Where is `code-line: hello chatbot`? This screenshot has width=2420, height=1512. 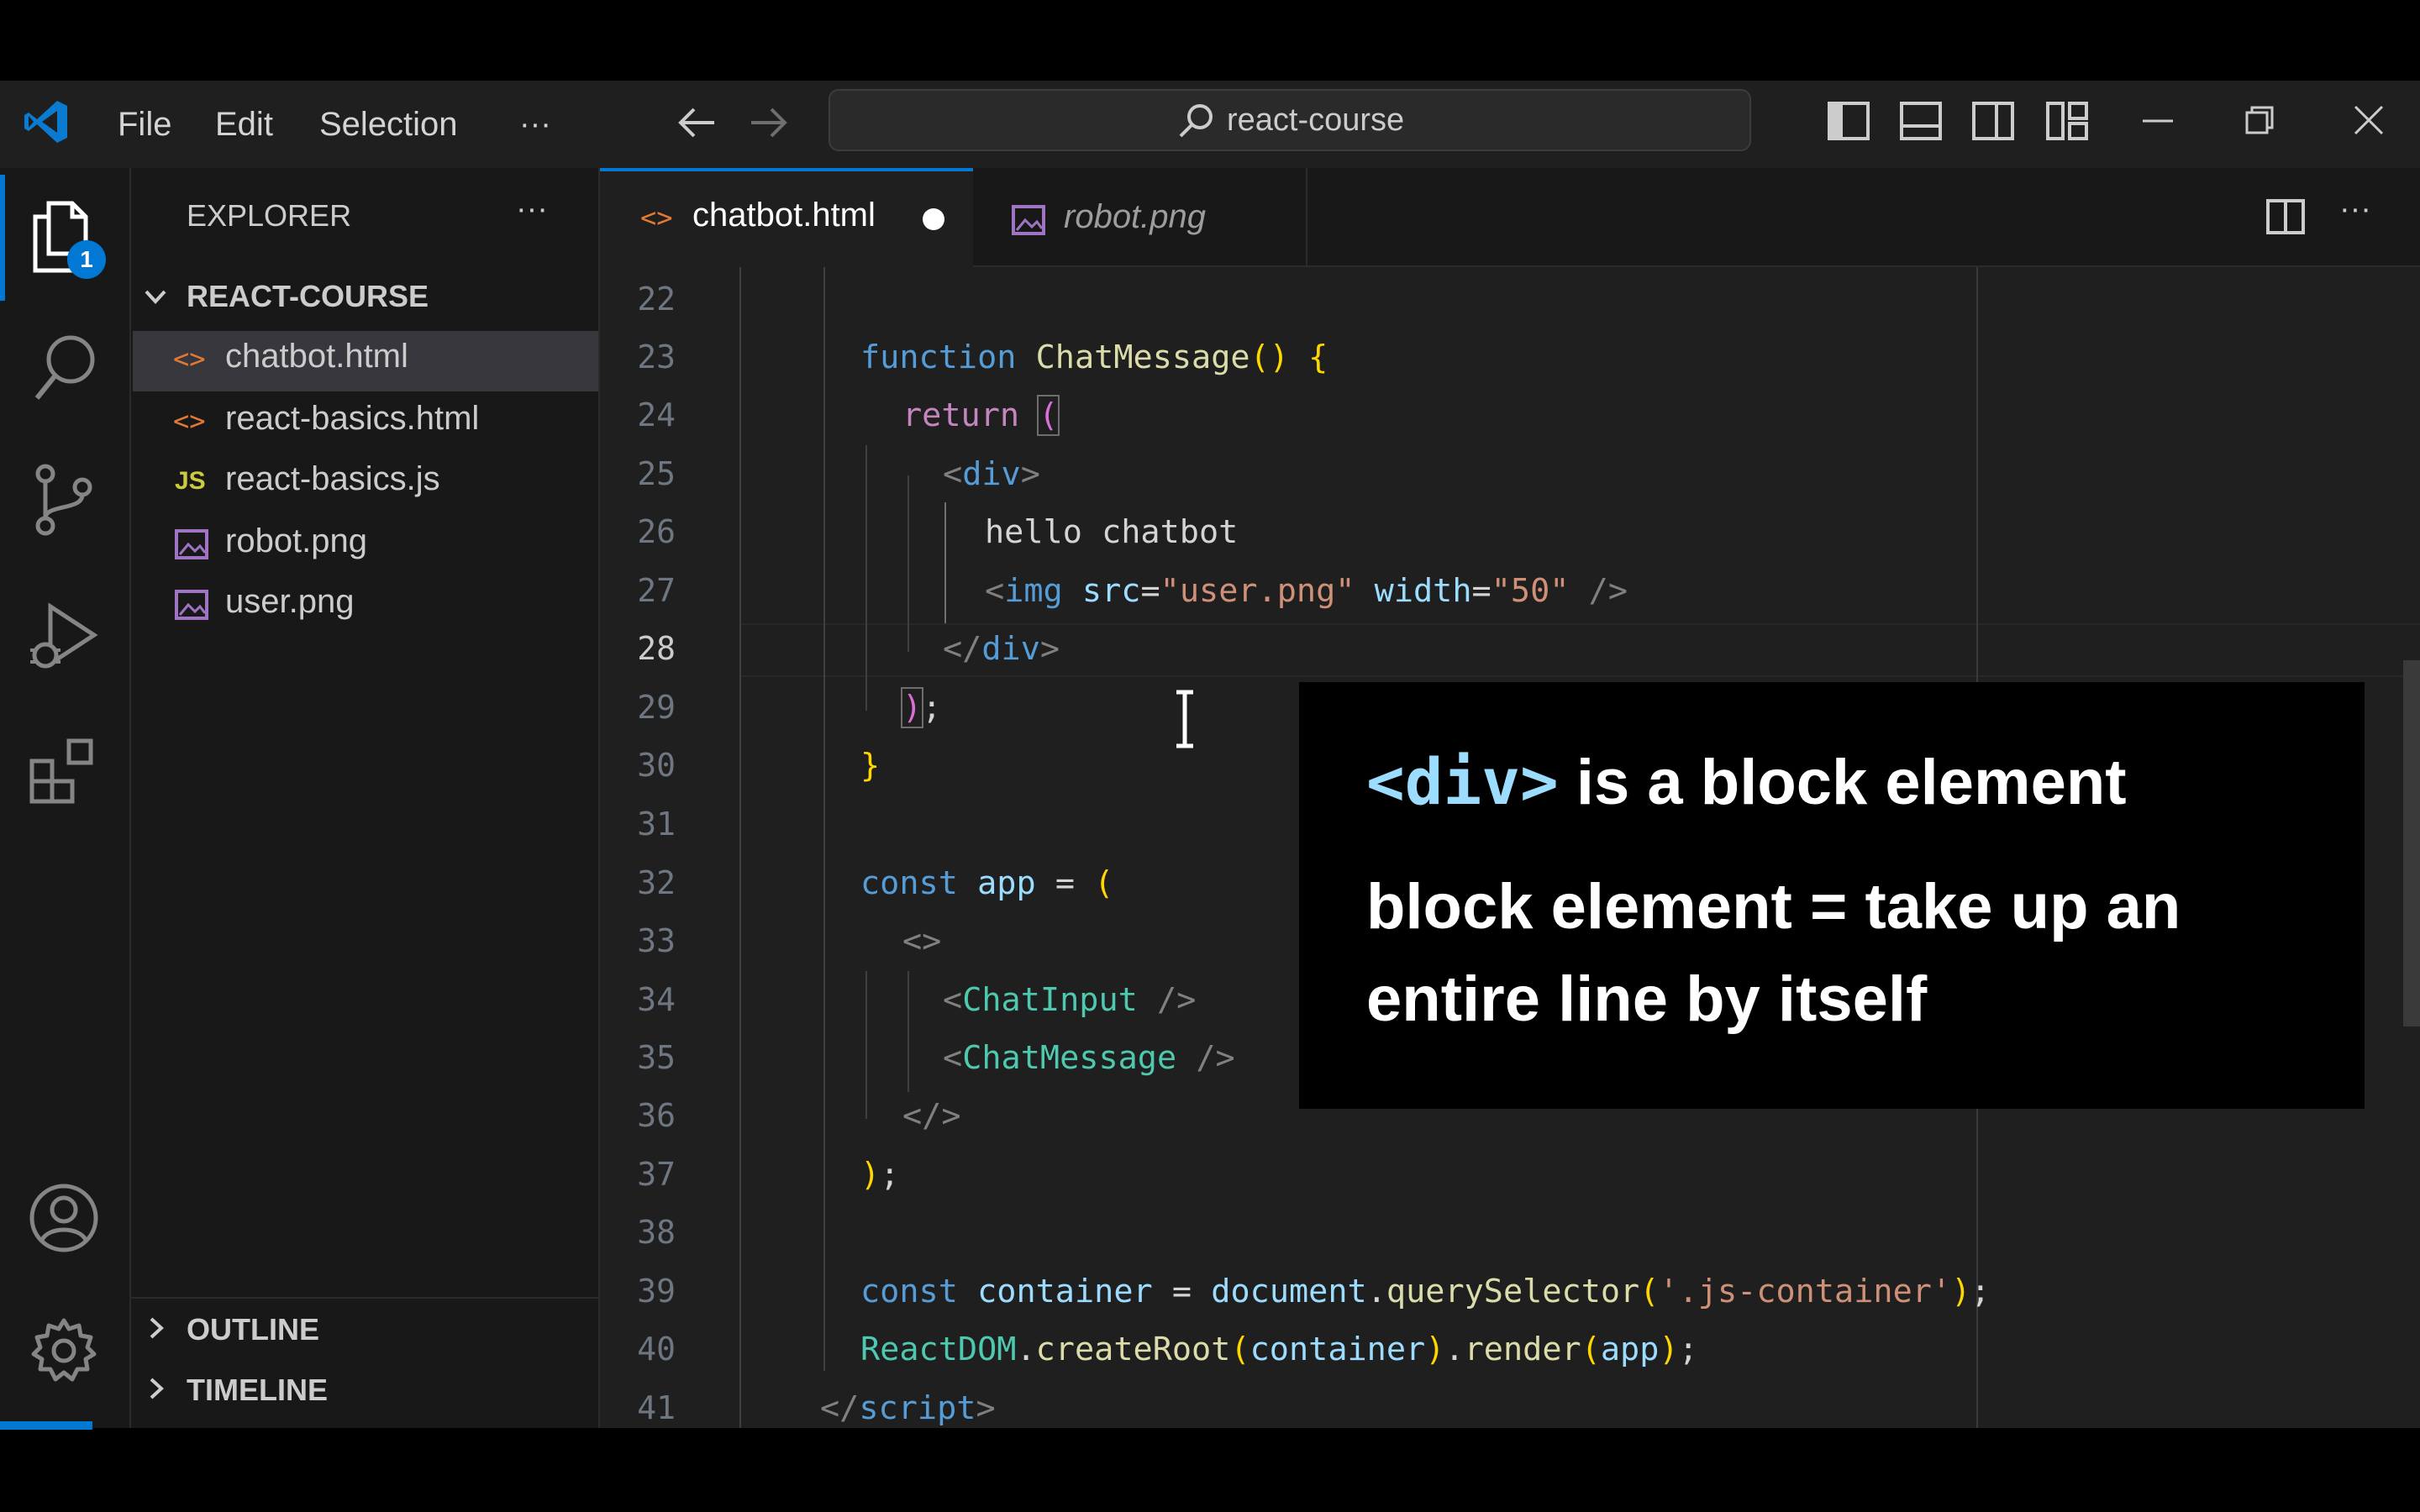
code-line: hello chatbot is located at coordinates (1112, 532).